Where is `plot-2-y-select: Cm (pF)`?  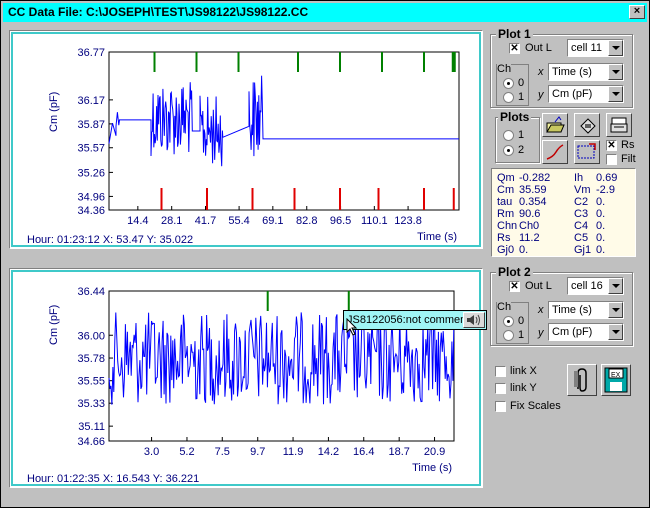
plot-2-y-select: Cm (pF) is located at coordinates (586, 332).